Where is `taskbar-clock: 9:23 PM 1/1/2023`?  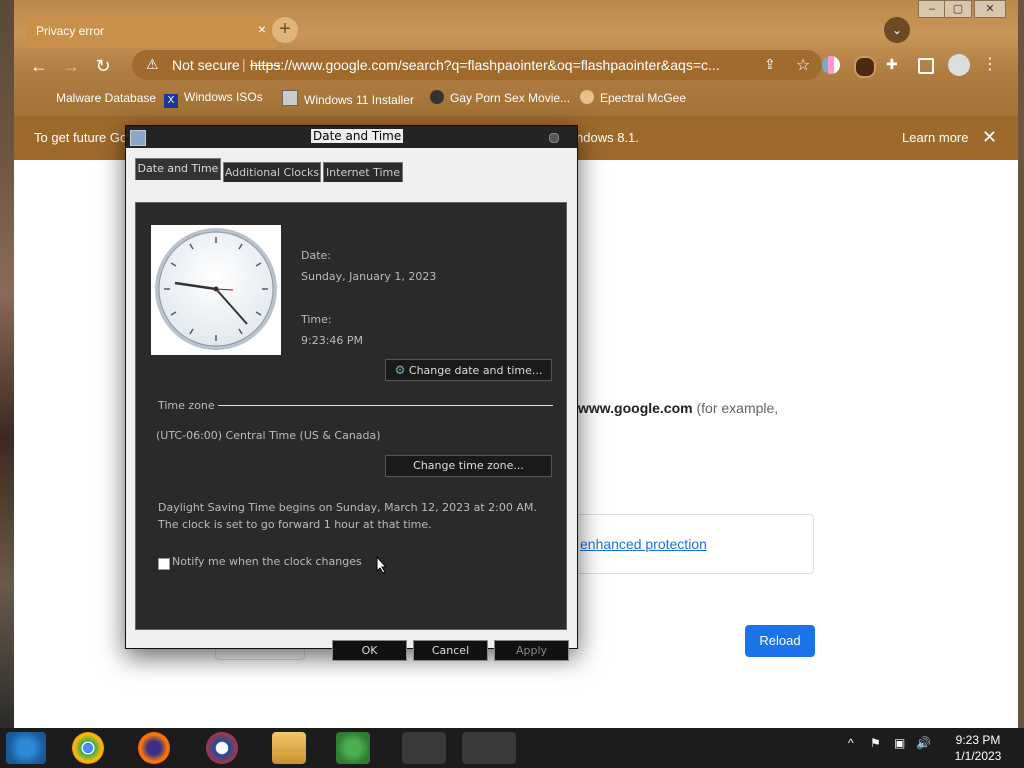 taskbar-clock: 9:23 PM 1/1/2023 is located at coordinates (978, 748).